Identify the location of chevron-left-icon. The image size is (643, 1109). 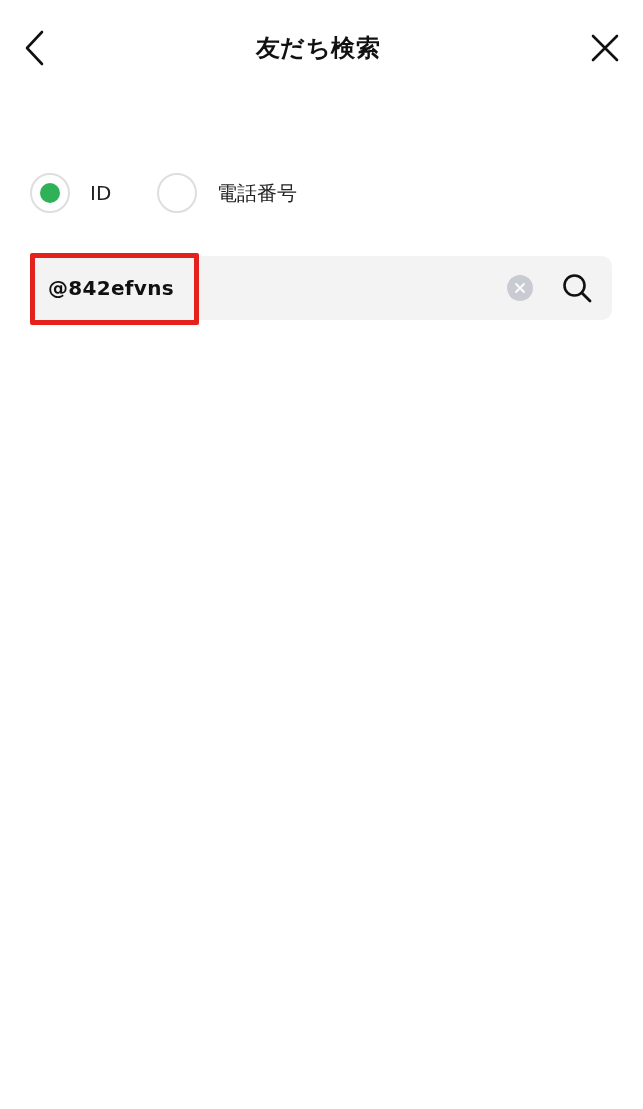
(34, 48).